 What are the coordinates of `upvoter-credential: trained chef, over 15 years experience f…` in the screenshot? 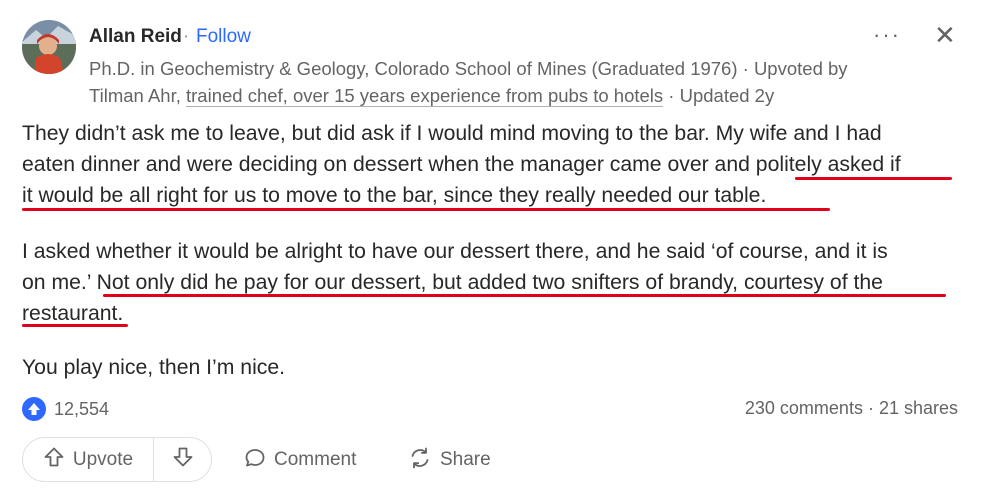 It's located at (425, 96).